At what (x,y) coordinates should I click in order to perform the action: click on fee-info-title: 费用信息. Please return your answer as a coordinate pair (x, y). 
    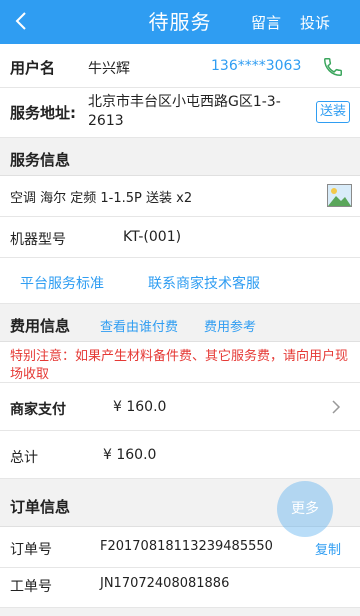
    Looking at the image, I should click on (40, 326).